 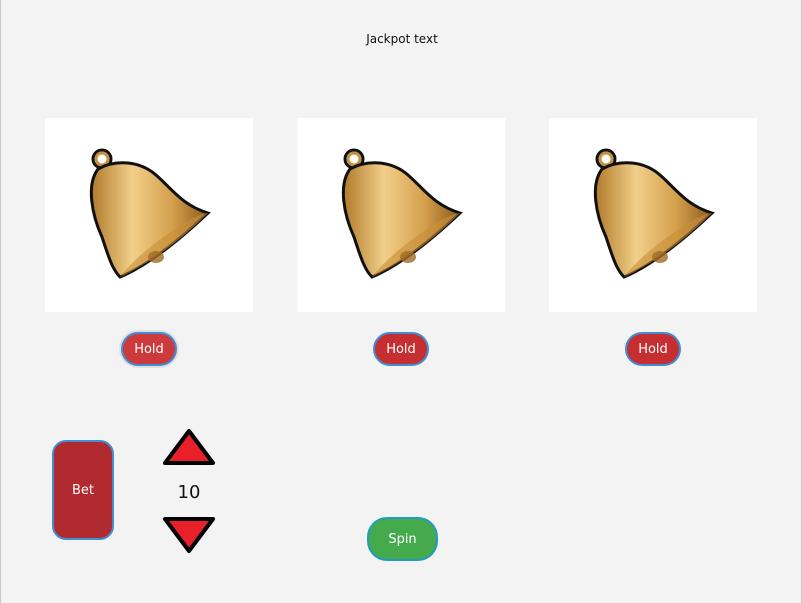 What do you see at coordinates (83, 490) in the screenshot?
I see `bet-button: Bet` at bounding box center [83, 490].